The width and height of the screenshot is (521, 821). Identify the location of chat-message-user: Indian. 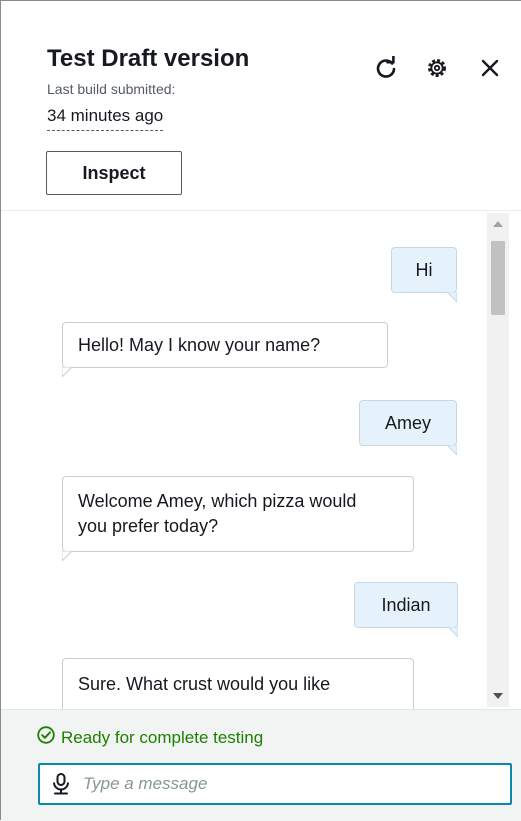
(406, 609).